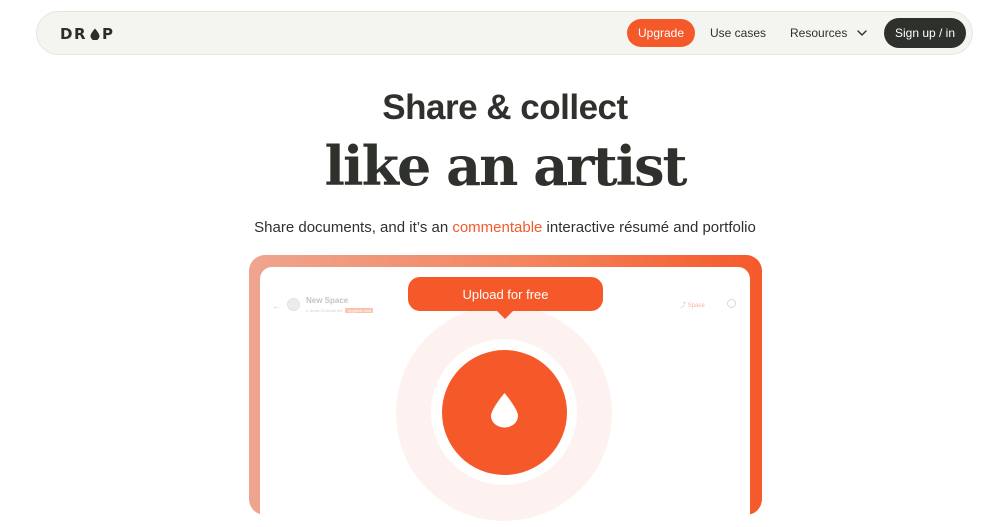  I want to click on drop-logo: DR P, so click(87, 34).